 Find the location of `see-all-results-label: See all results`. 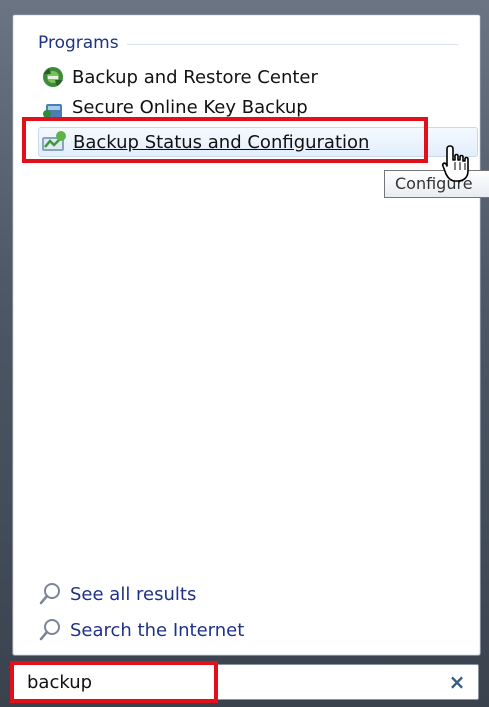

see-all-results-label: See all results is located at coordinates (133, 594).